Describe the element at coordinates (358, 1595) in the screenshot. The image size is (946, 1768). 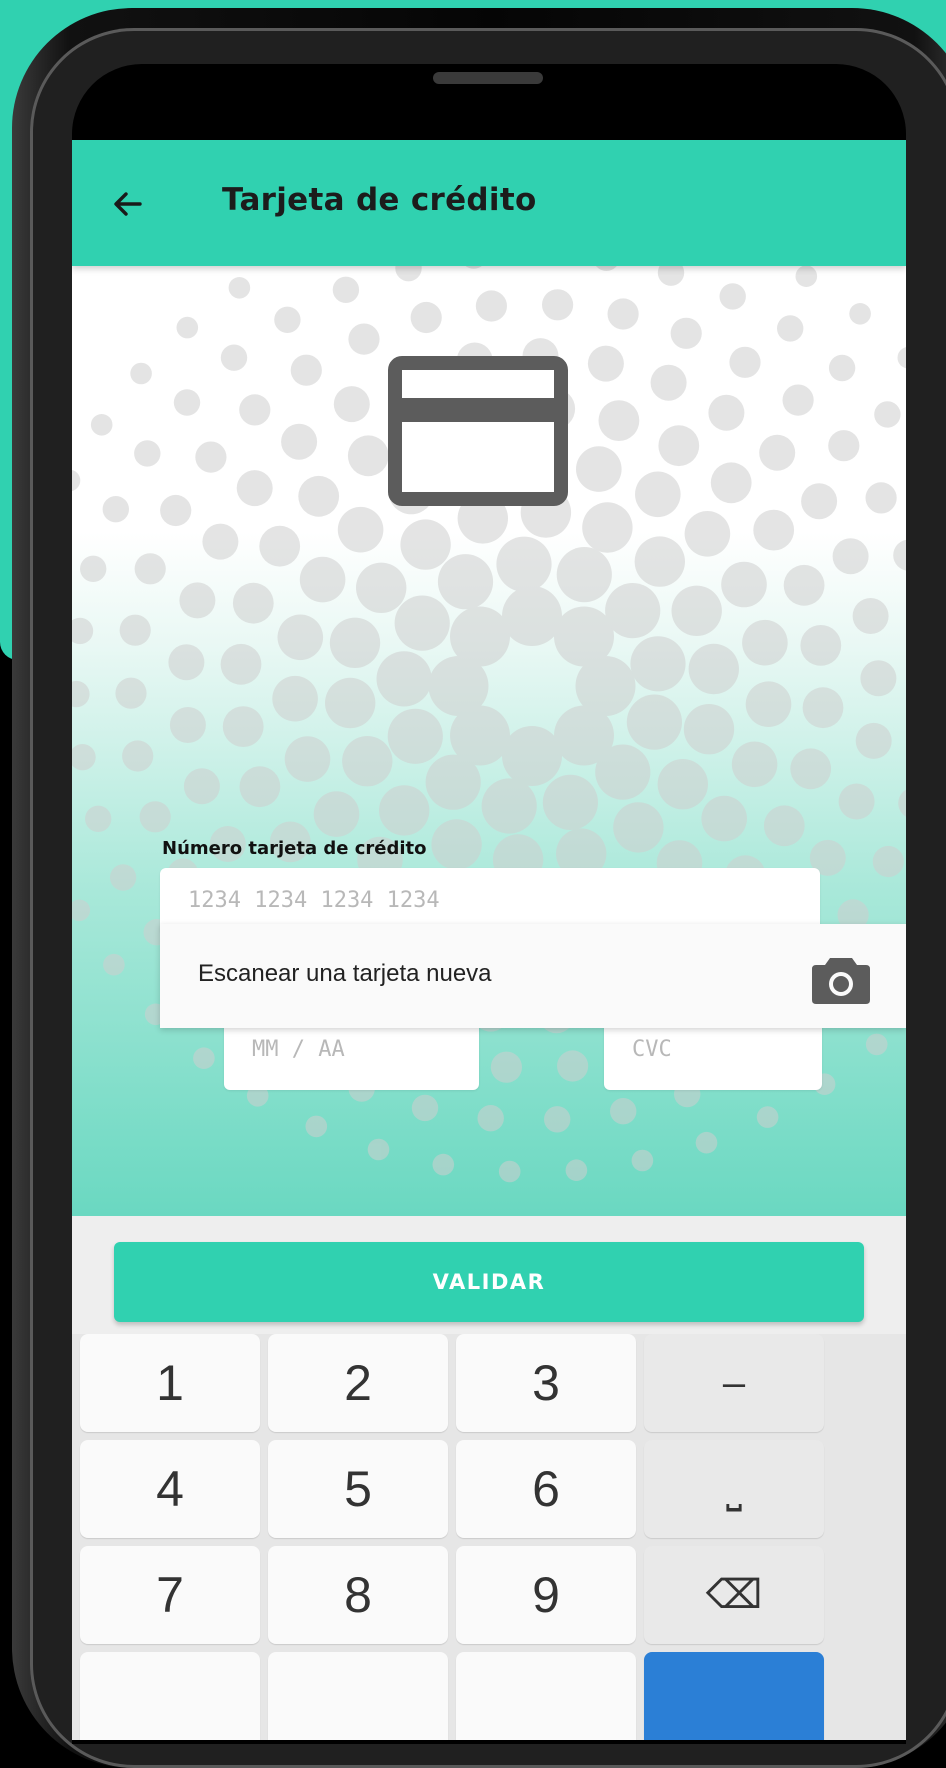
I see `key-8: 8` at that location.